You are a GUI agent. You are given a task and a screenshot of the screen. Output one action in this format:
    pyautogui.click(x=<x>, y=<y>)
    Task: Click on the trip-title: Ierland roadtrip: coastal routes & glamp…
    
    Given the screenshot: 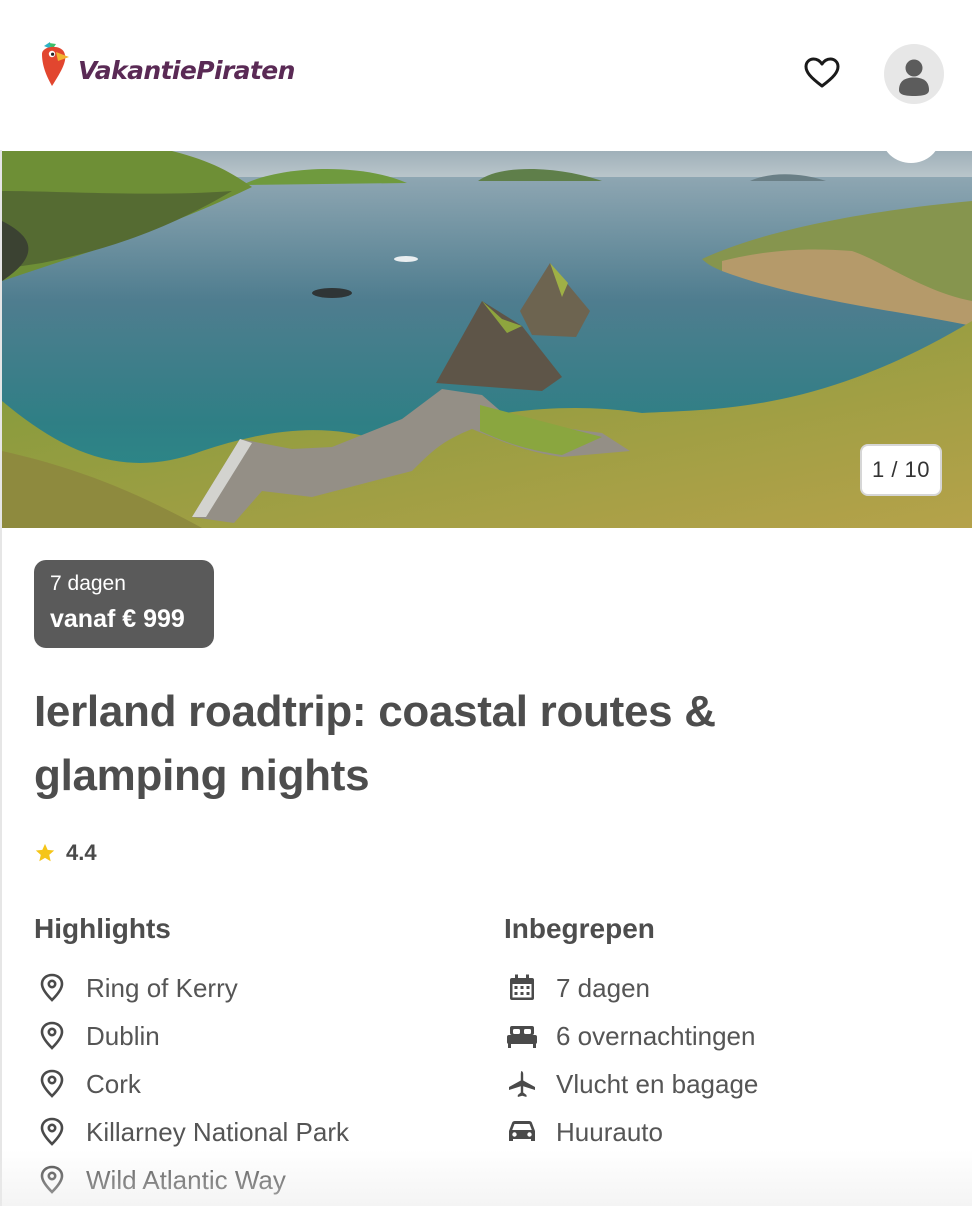 What is the action you would take?
    pyautogui.click(x=375, y=743)
    